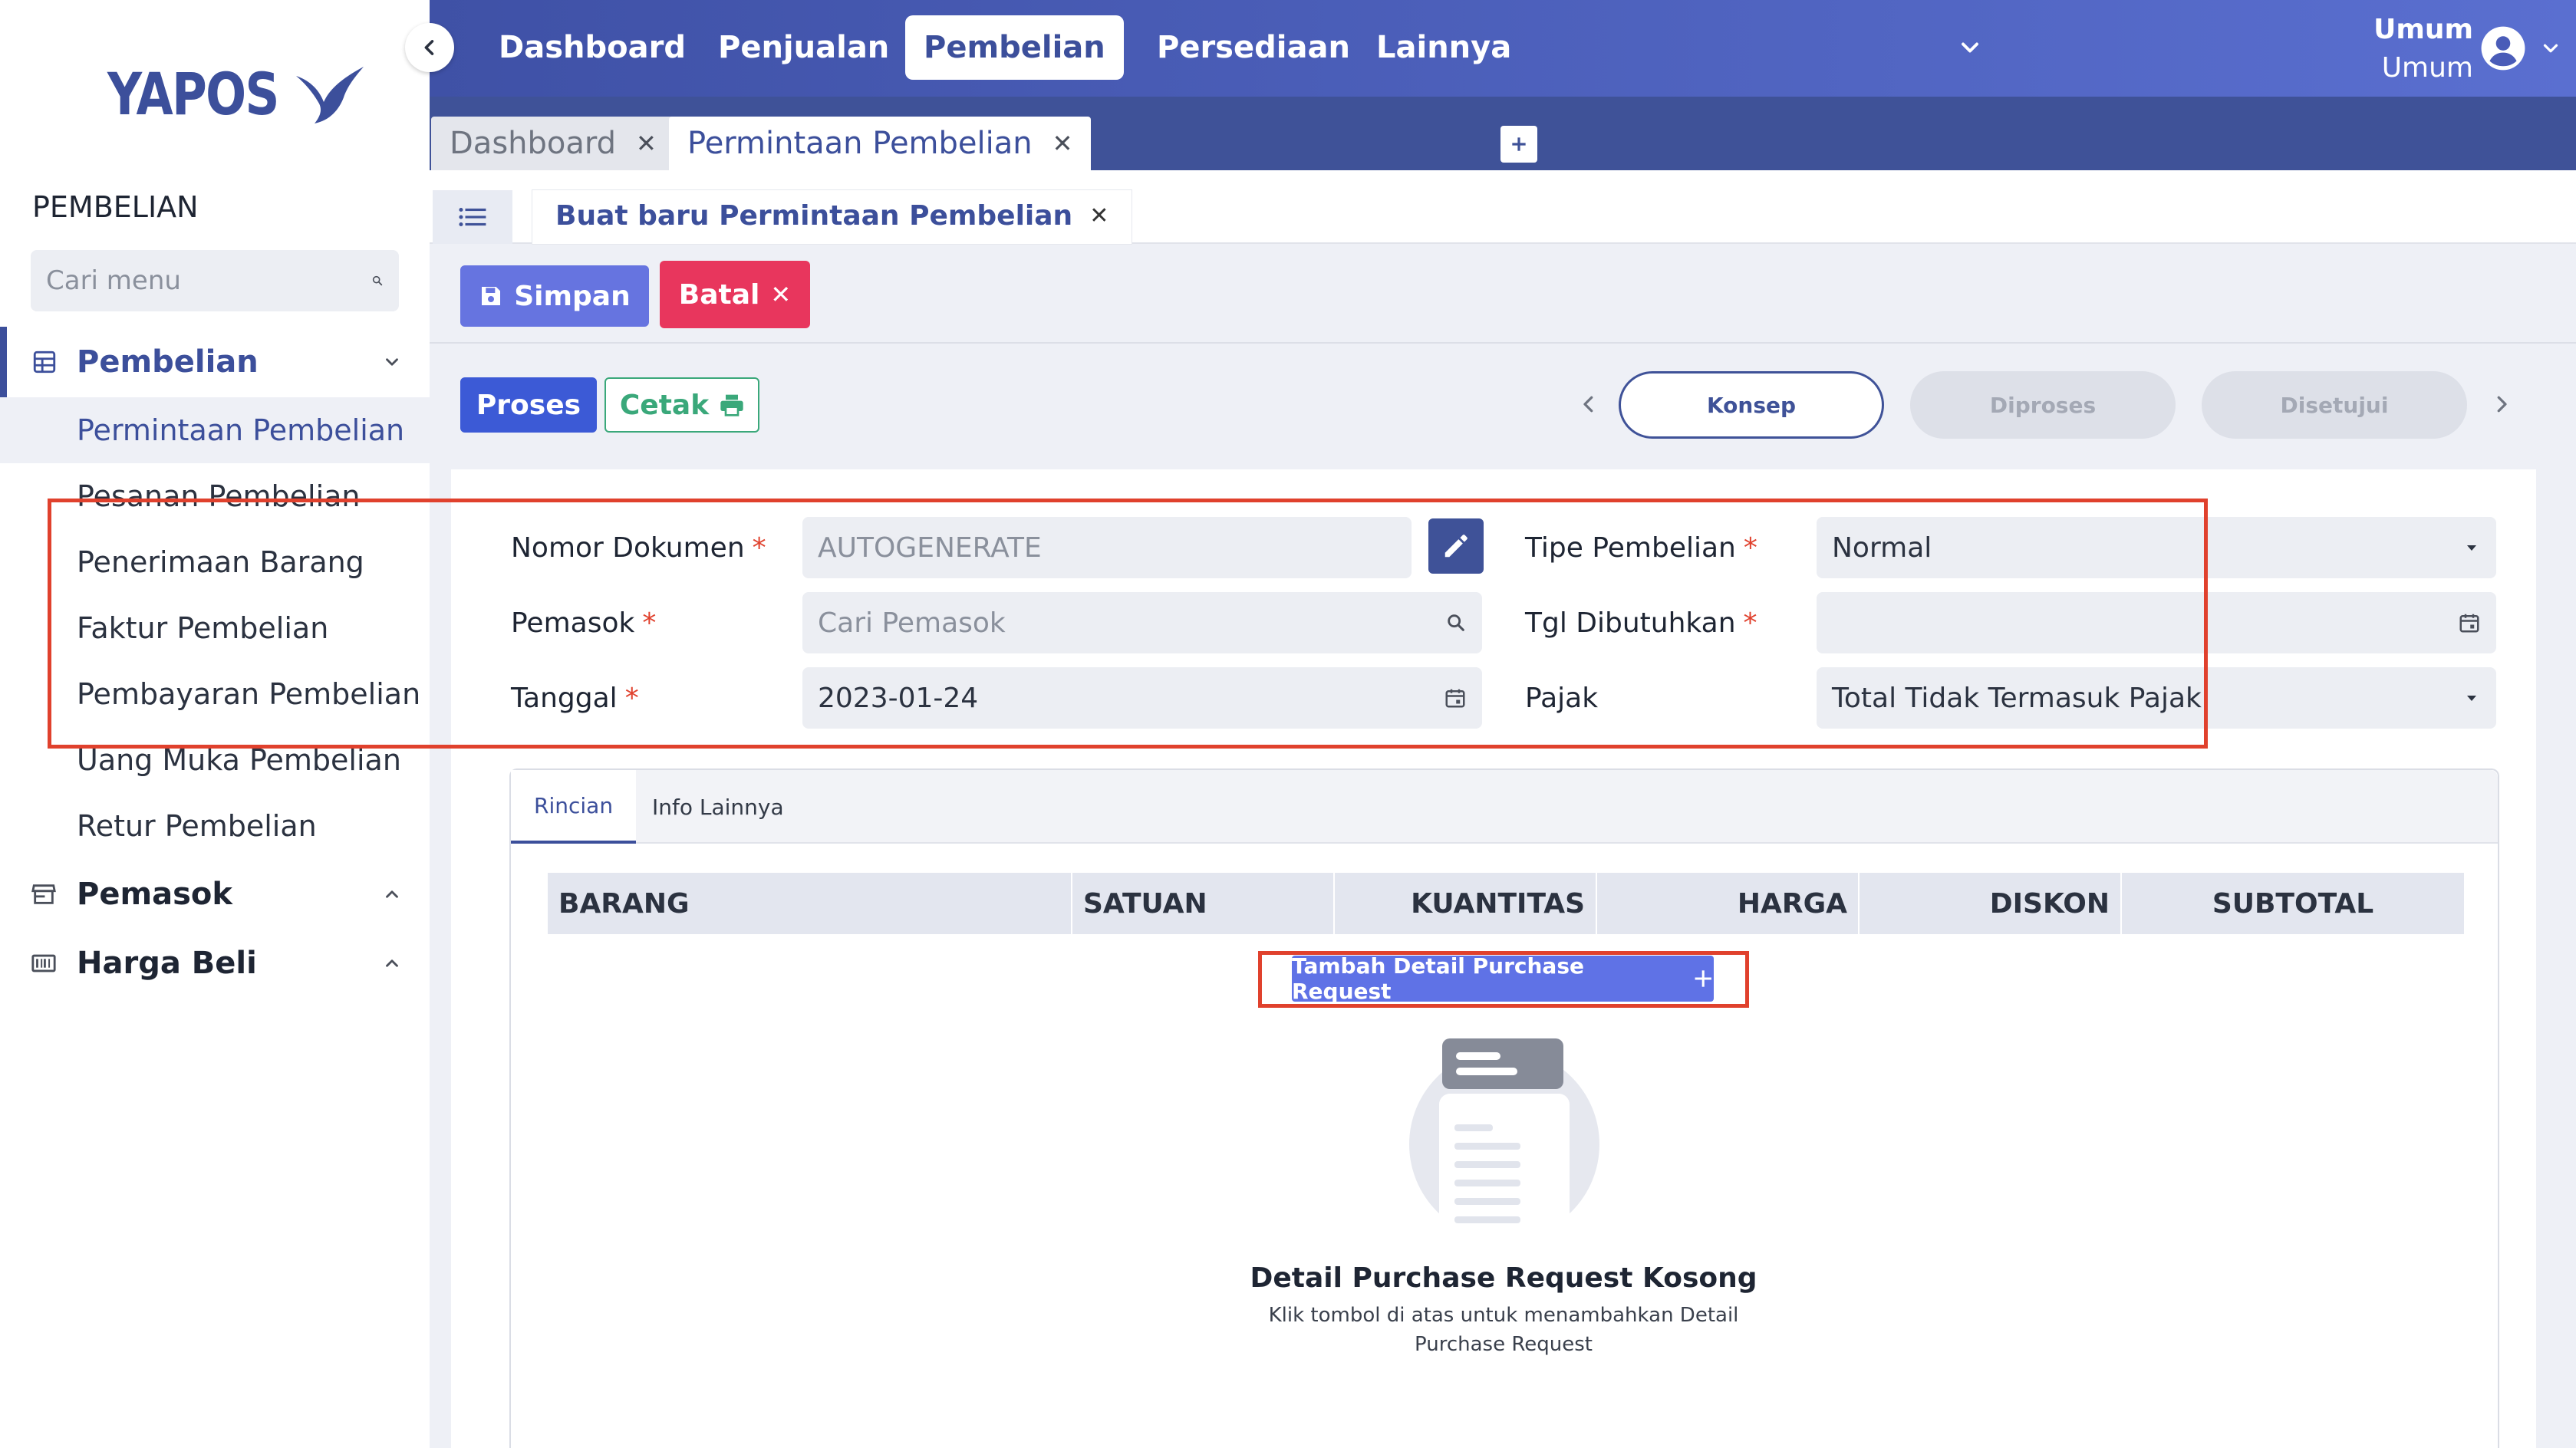 The width and height of the screenshot is (2576, 1448). Describe the element at coordinates (2043, 405) in the screenshot. I see `workflow-step-diproses: Diproses` at that location.